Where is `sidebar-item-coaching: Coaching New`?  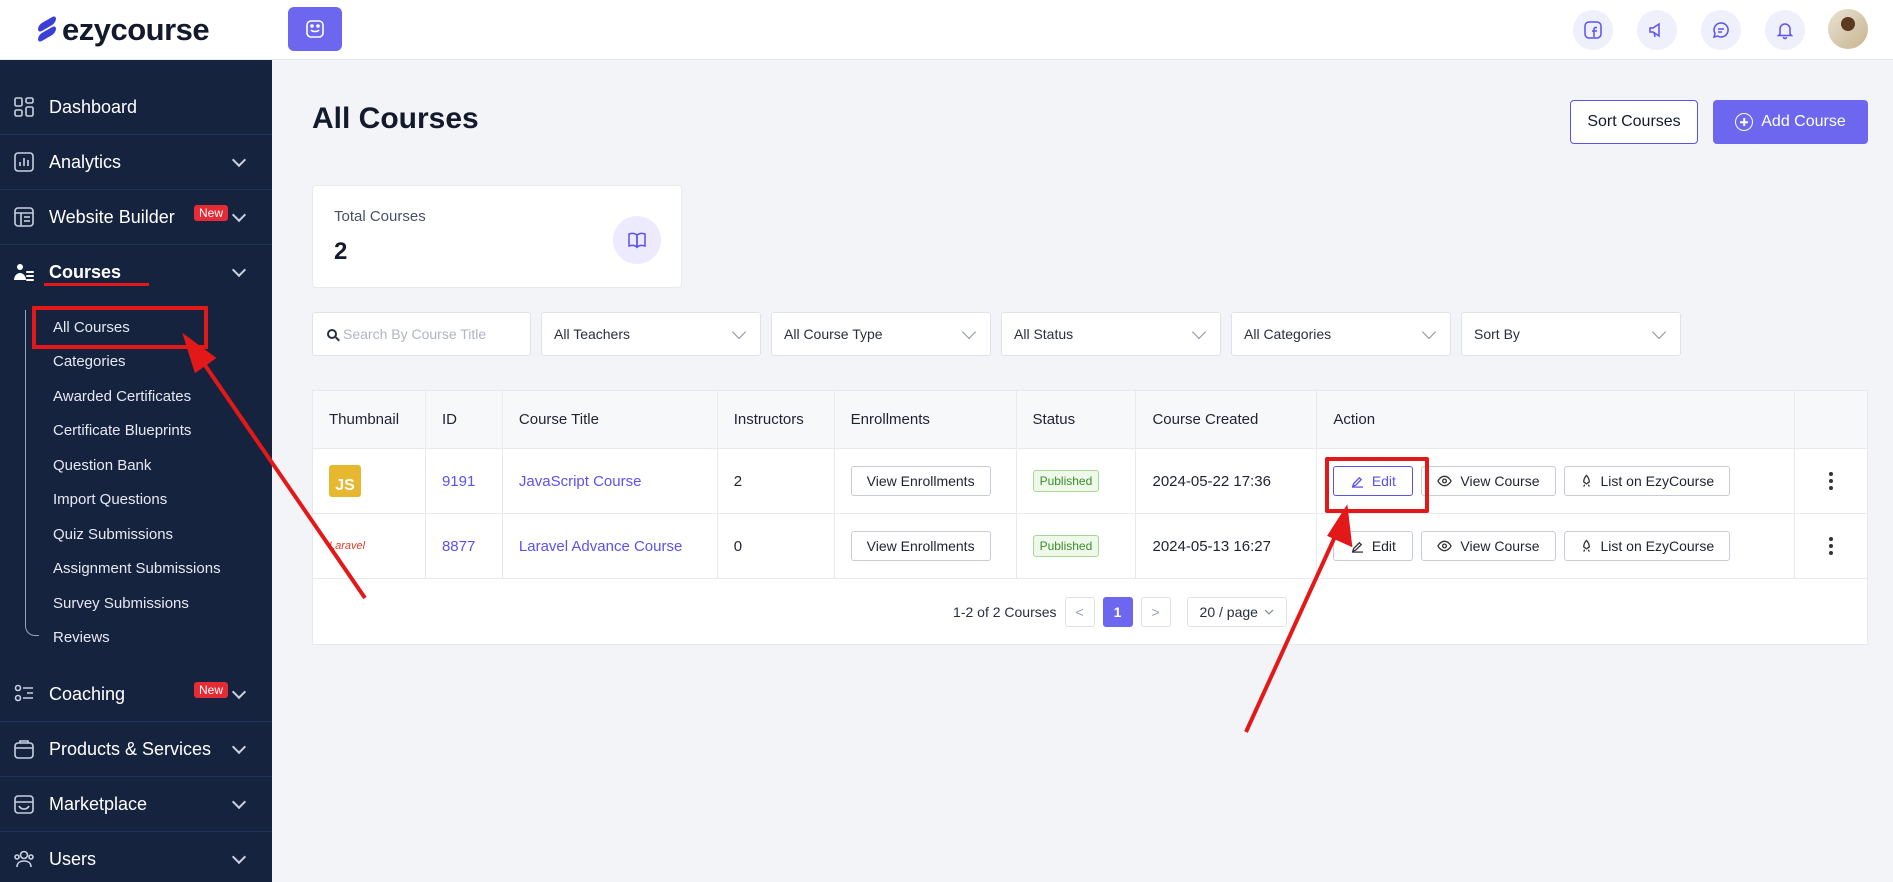 sidebar-item-coaching: Coaching New is located at coordinates (136, 694).